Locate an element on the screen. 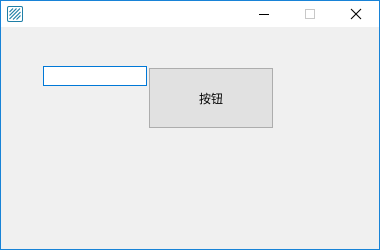 Image resolution: width=380 pixels, height=250 pixels. minimize-icon is located at coordinates (264, 14).